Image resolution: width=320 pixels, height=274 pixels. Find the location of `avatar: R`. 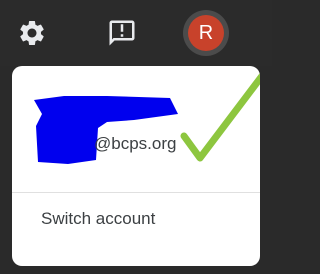

avatar: R is located at coordinates (206, 33).